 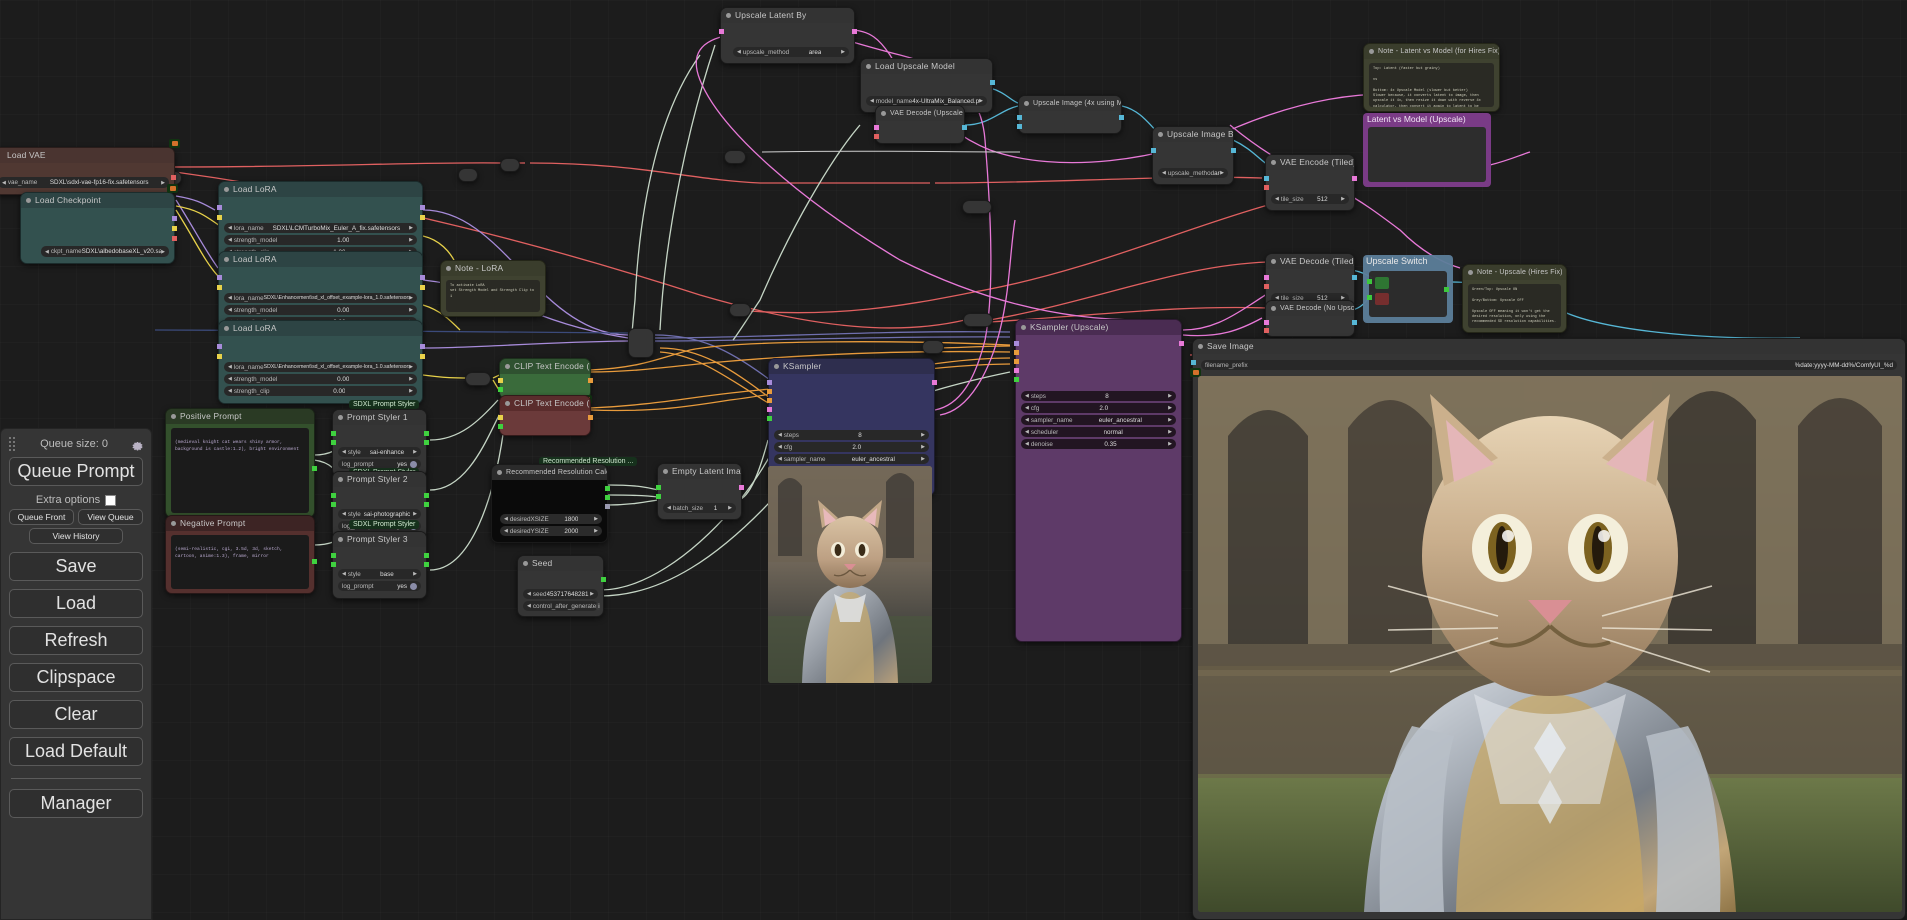 I want to click on output-slot-positive, so click(x=426, y=495).